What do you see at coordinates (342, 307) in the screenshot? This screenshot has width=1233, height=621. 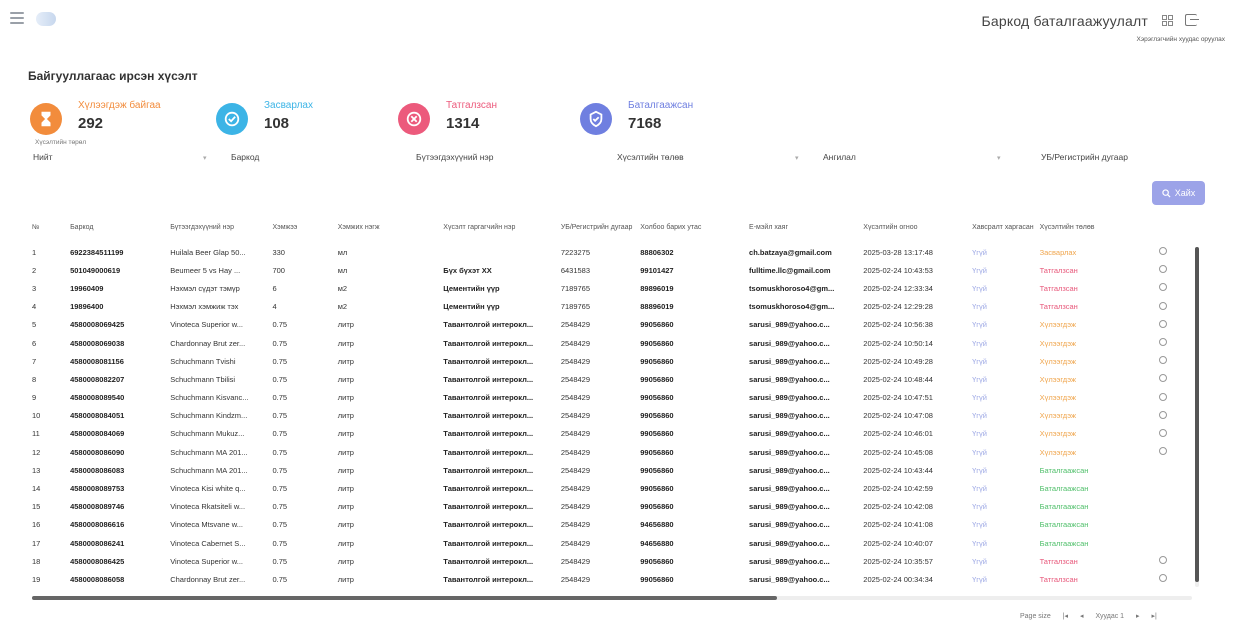 I see `table-cell: м2` at bounding box center [342, 307].